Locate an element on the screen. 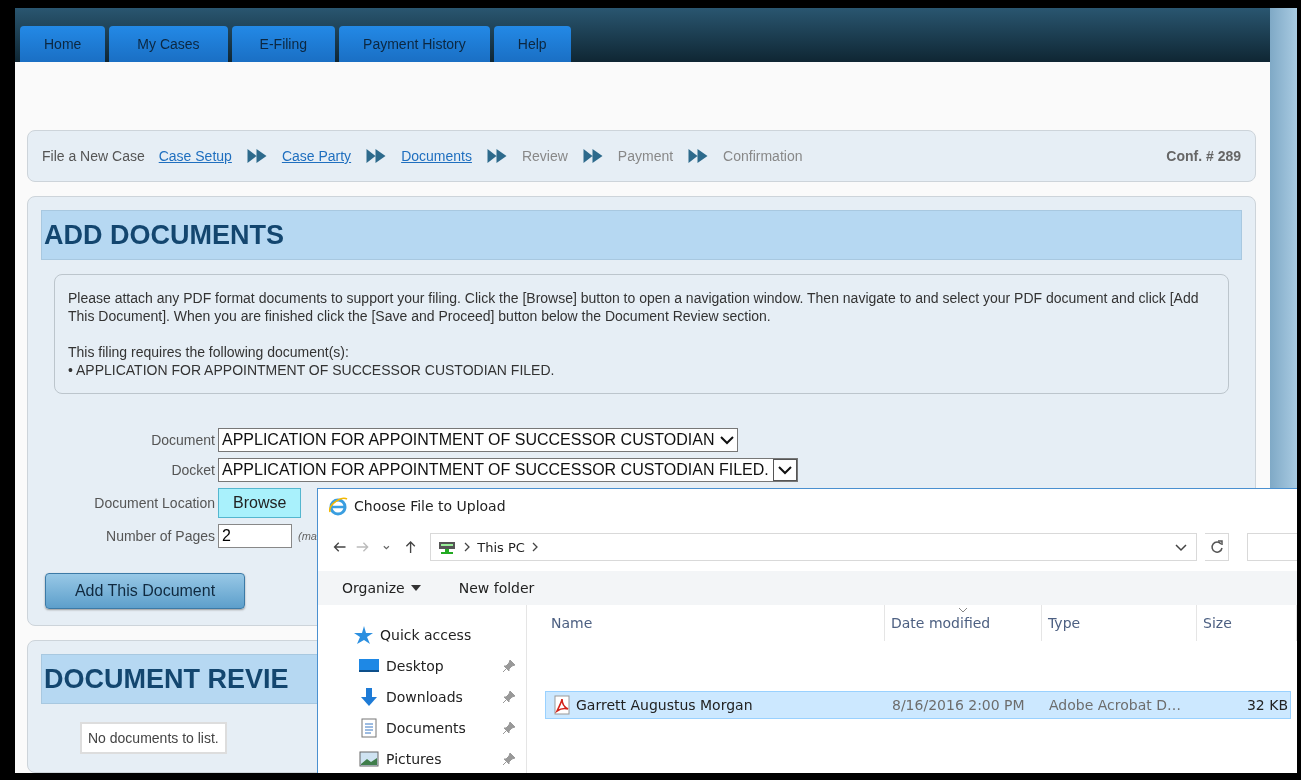  nav-item: Documents is located at coordinates (422, 727).